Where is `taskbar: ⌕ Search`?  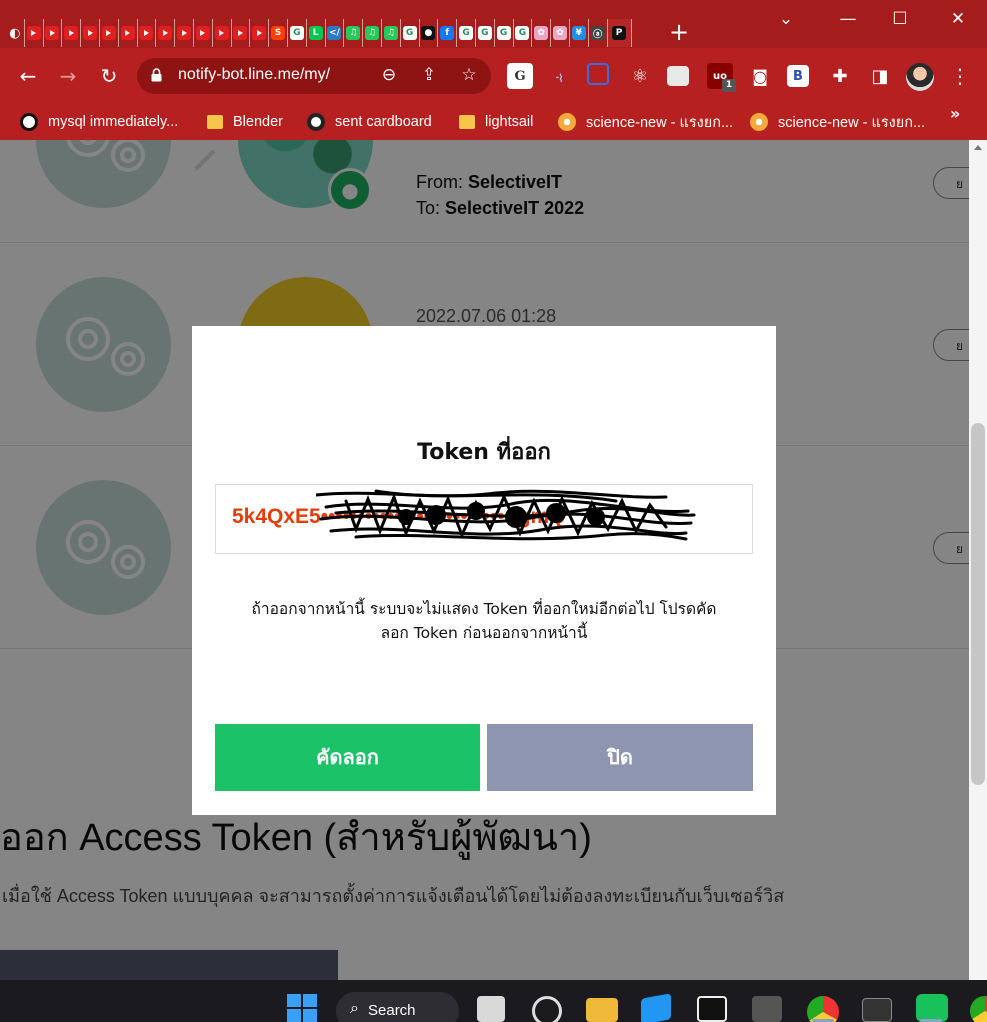
taskbar: ⌕ Search is located at coordinates (493, 1001).